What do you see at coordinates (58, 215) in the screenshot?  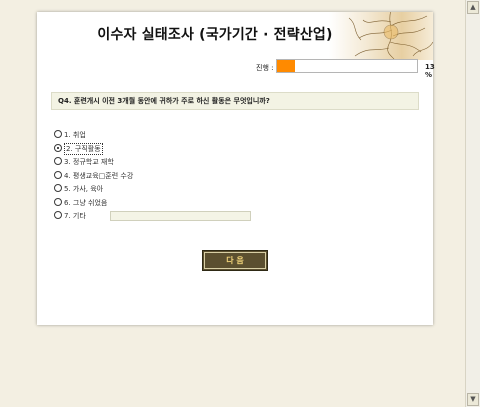 I see `radio-other` at bounding box center [58, 215].